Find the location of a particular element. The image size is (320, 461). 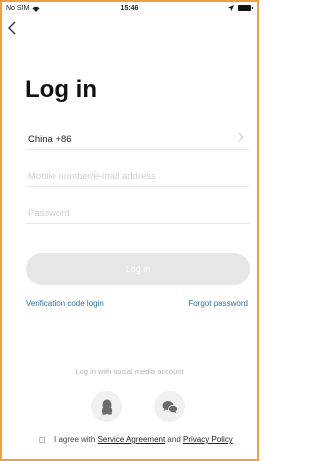

status-time: 15:46 is located at coordinates (129, 8).